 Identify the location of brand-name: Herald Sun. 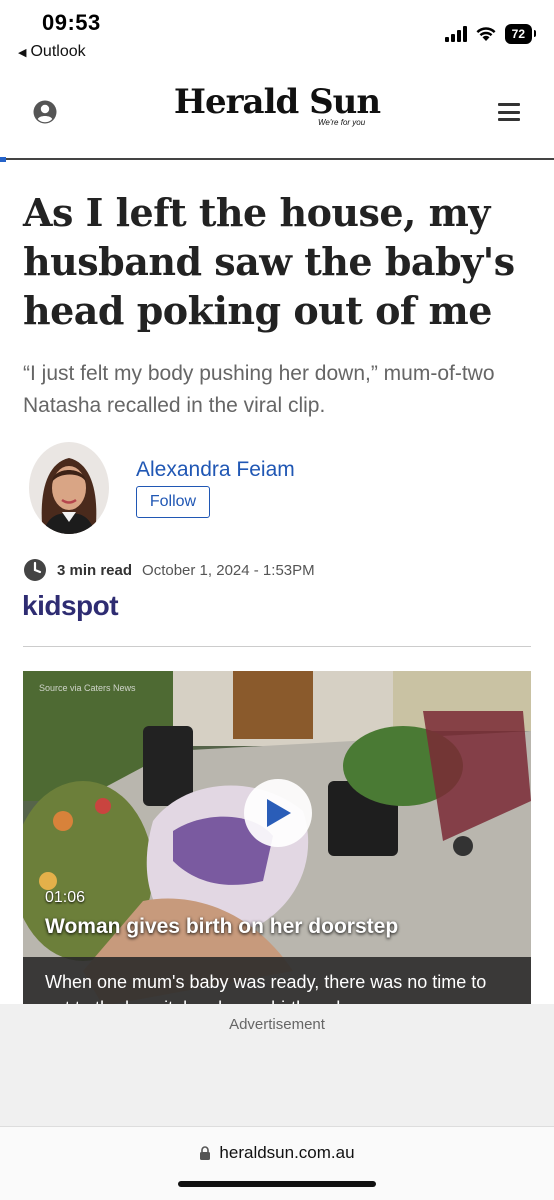
(277, 102).